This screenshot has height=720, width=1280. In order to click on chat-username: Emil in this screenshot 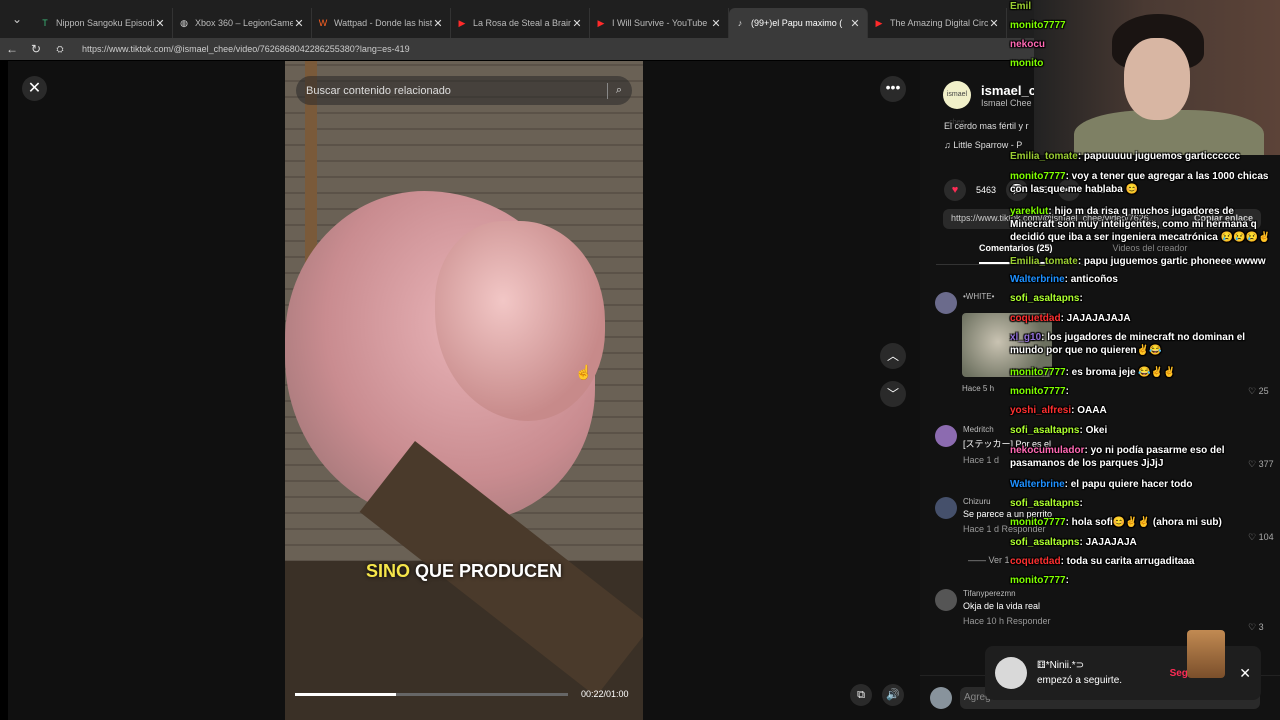, I will do `click(1020, 6)`.